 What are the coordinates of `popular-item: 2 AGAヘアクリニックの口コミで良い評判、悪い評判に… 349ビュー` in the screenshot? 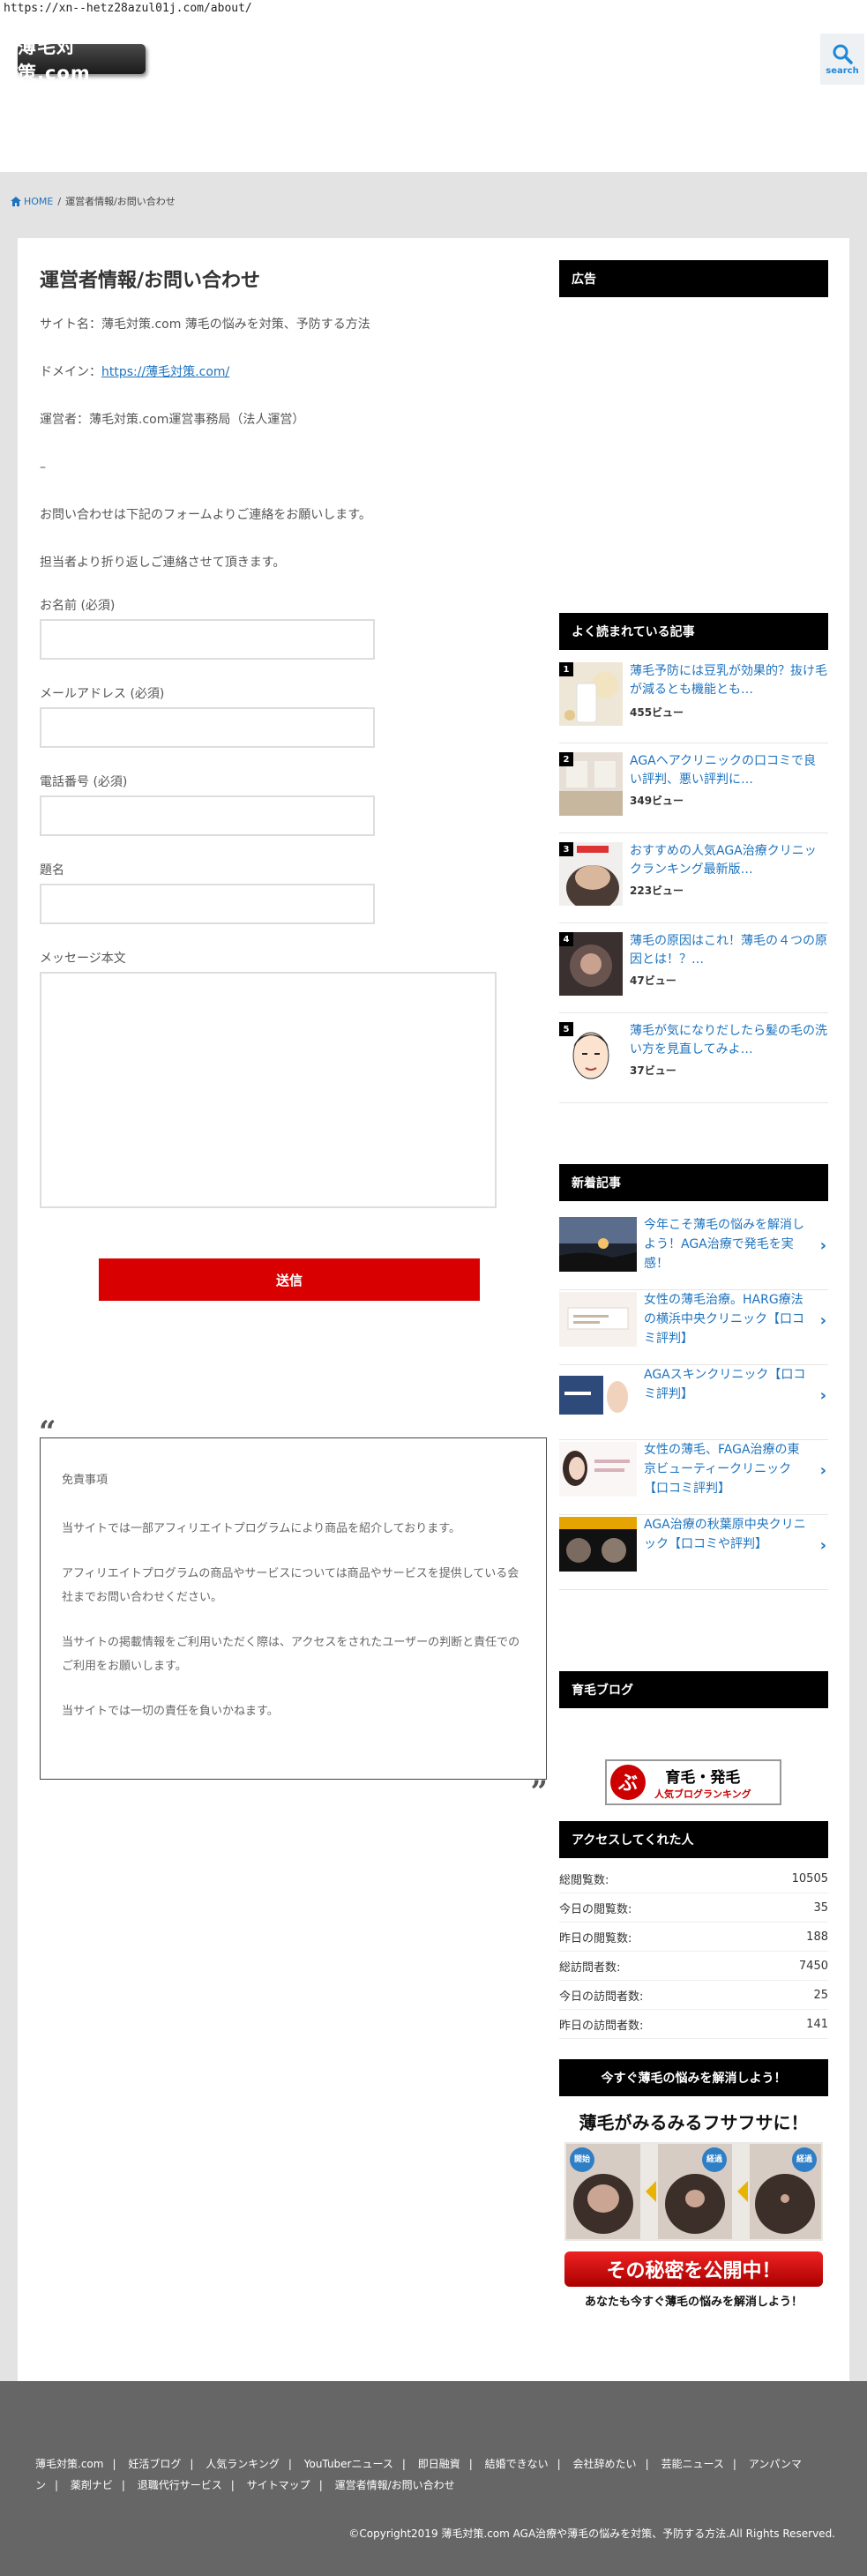 It's located at (693, 792).